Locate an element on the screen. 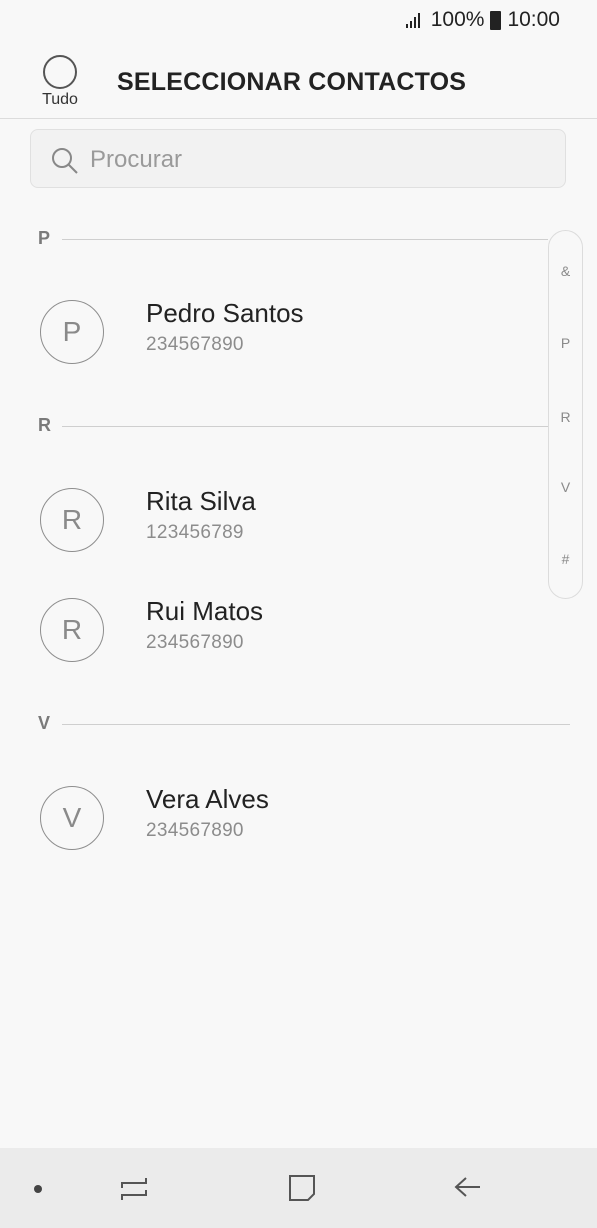 Image resolution: width=597 pixels, height=1228 pixels. header: Tudo SELECCIONAR CONTACTOS is located at coordinates (298, 79).